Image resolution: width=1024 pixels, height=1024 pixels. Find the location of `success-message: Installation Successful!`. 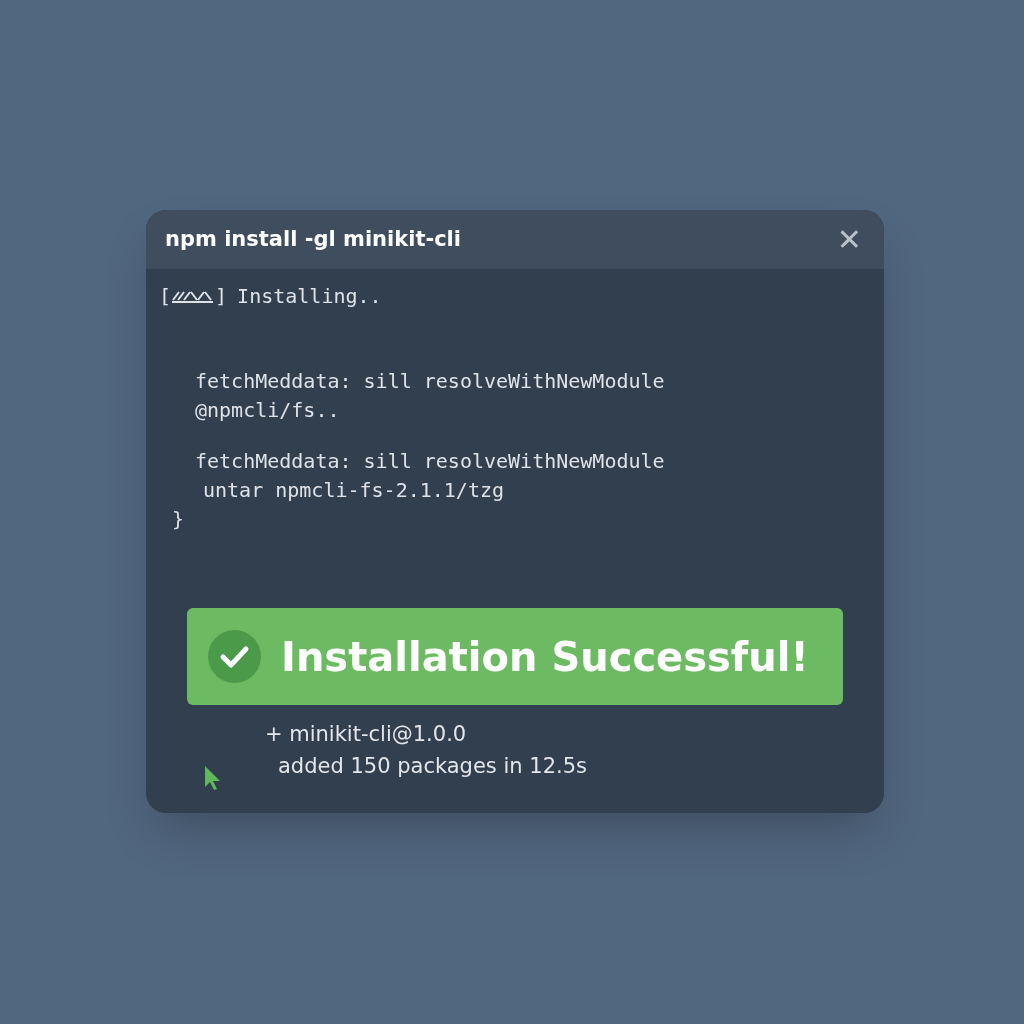

success-message: Installation Successful! is located at coordinates (545, 657).